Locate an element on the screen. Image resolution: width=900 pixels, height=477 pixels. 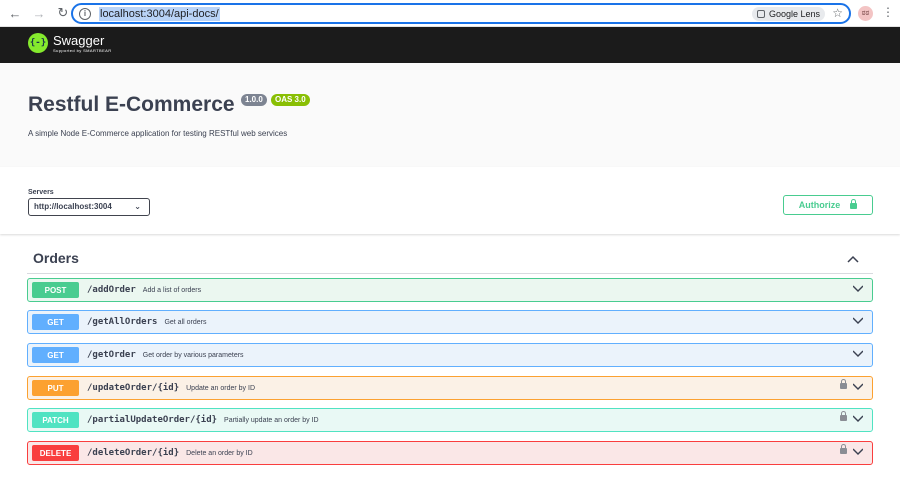
method-badge: PUT is located at coordinates (55, 388).